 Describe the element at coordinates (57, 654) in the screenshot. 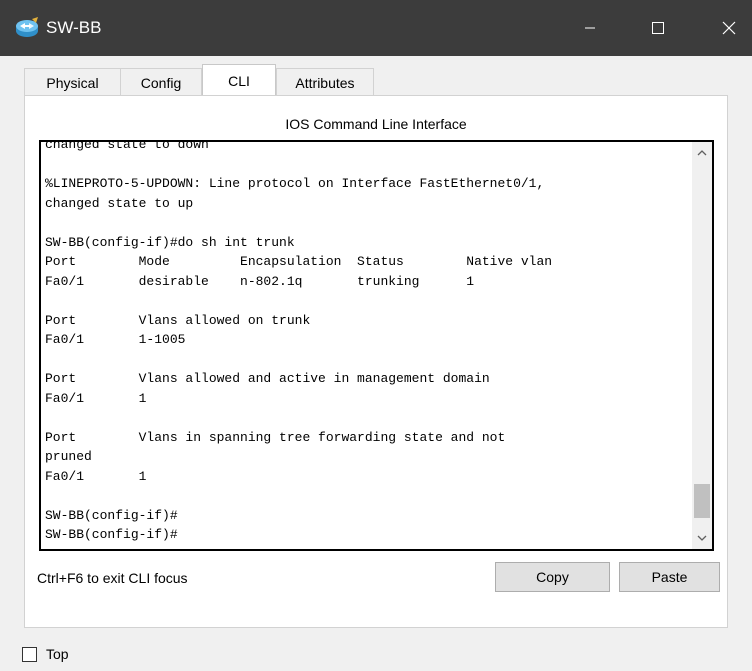

I see `top-checkbox-label: Top` at that location.